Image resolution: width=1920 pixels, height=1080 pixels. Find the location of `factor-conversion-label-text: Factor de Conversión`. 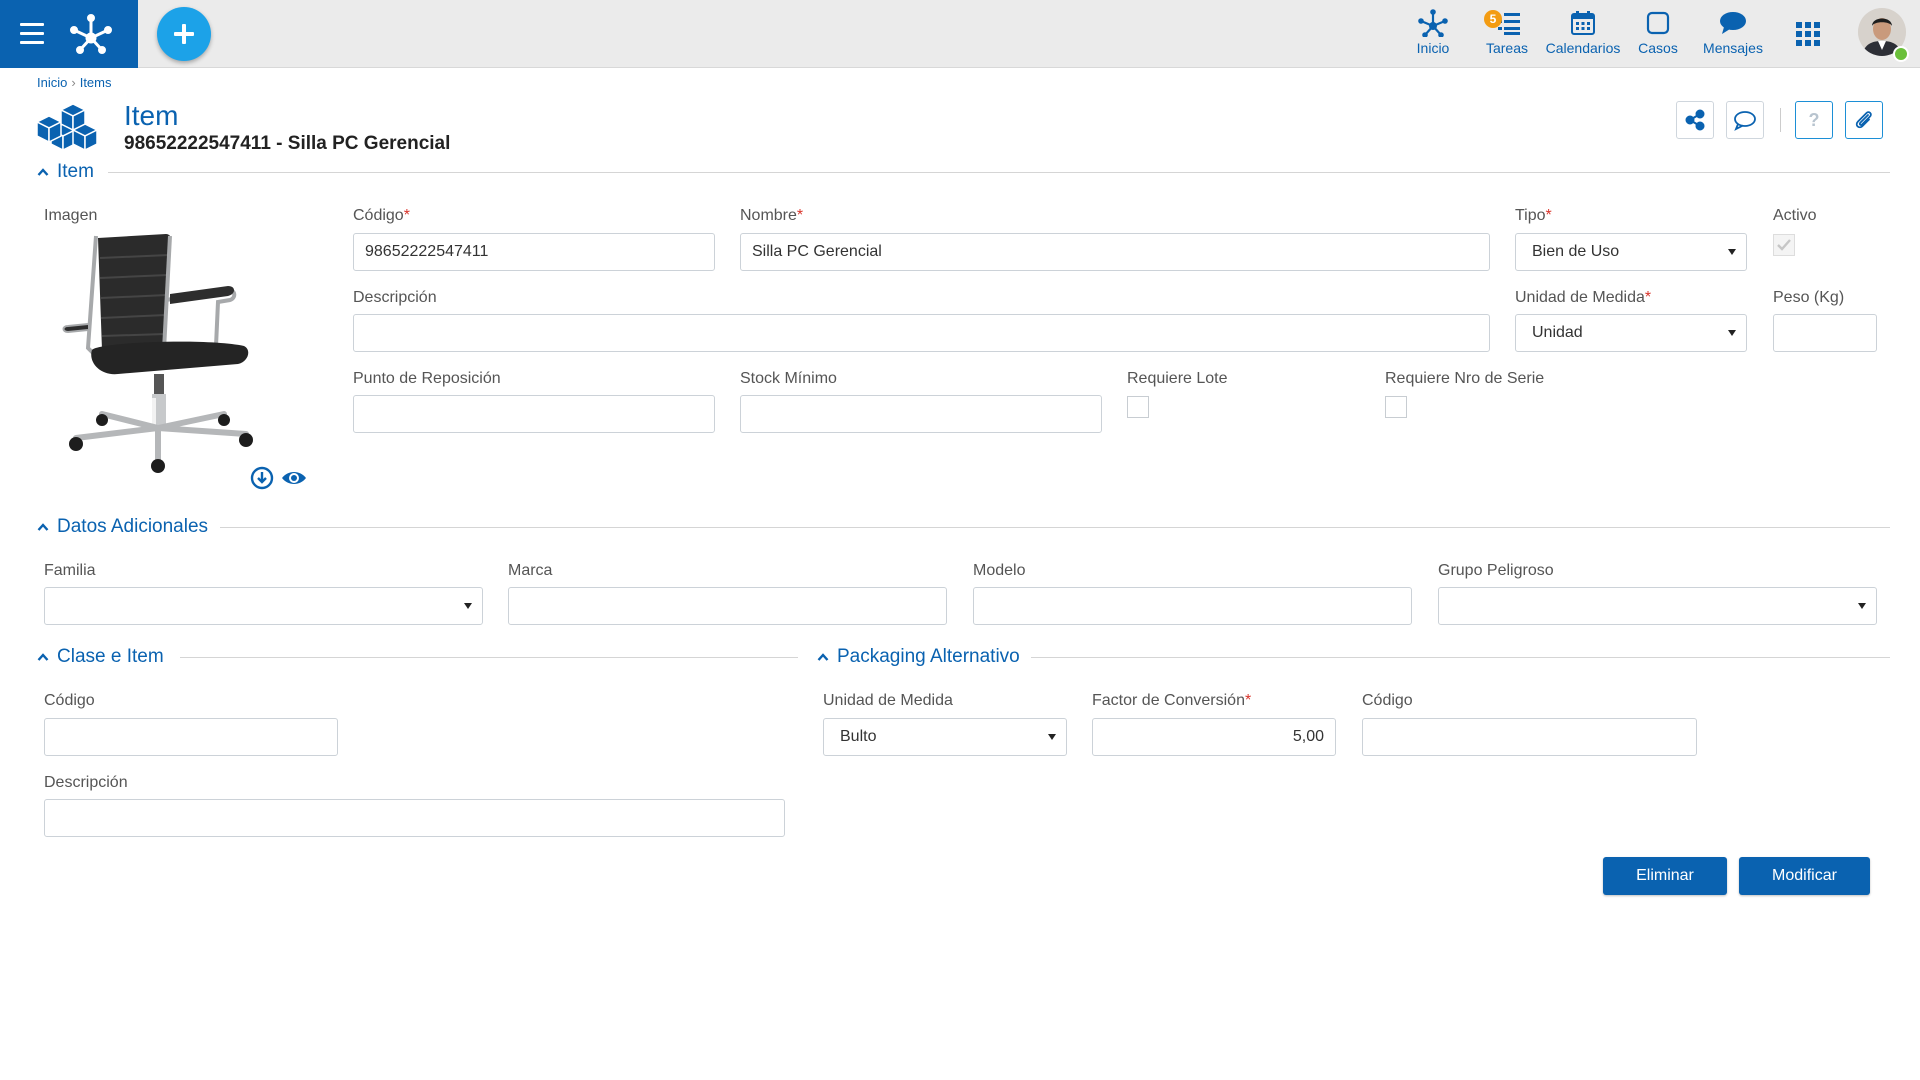

factor-conversion-label-text: Factor de Conversión is located at coordinates (1168, 700).